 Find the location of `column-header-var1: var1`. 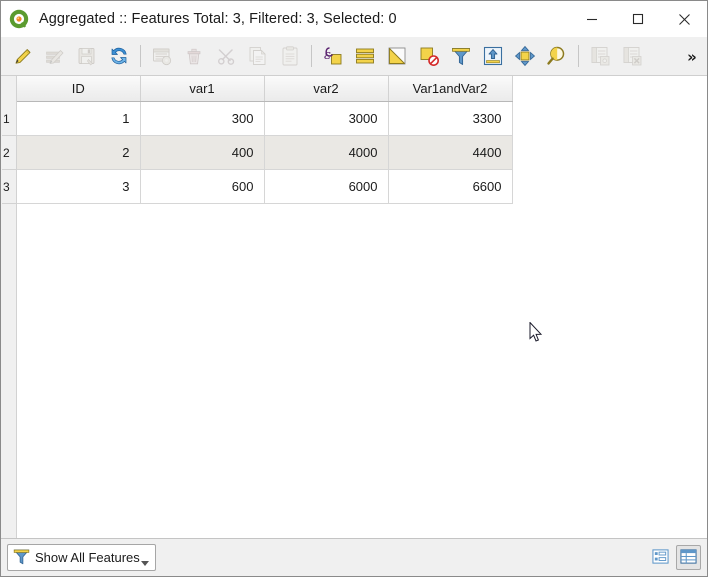

column-header-var1: var1 is located at coordinates (202, 89).